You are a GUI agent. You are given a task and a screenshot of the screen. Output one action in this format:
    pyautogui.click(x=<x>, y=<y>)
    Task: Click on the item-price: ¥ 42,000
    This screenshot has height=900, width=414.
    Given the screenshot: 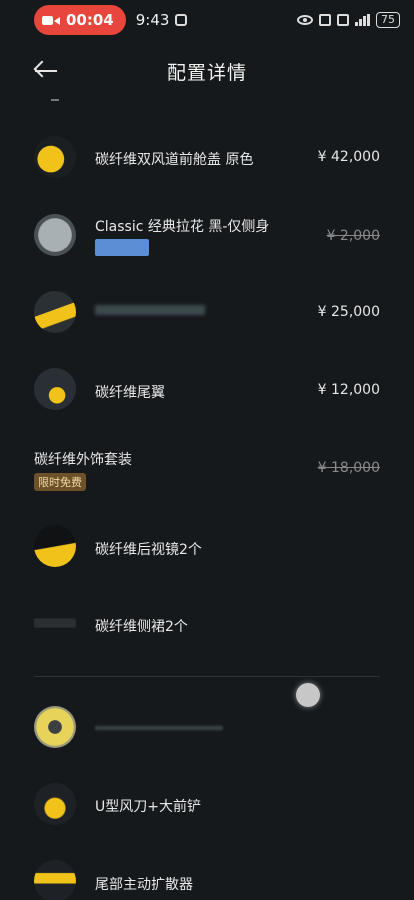 What is the action you would take?
    pyautogui.click(x=348, y=157)
    